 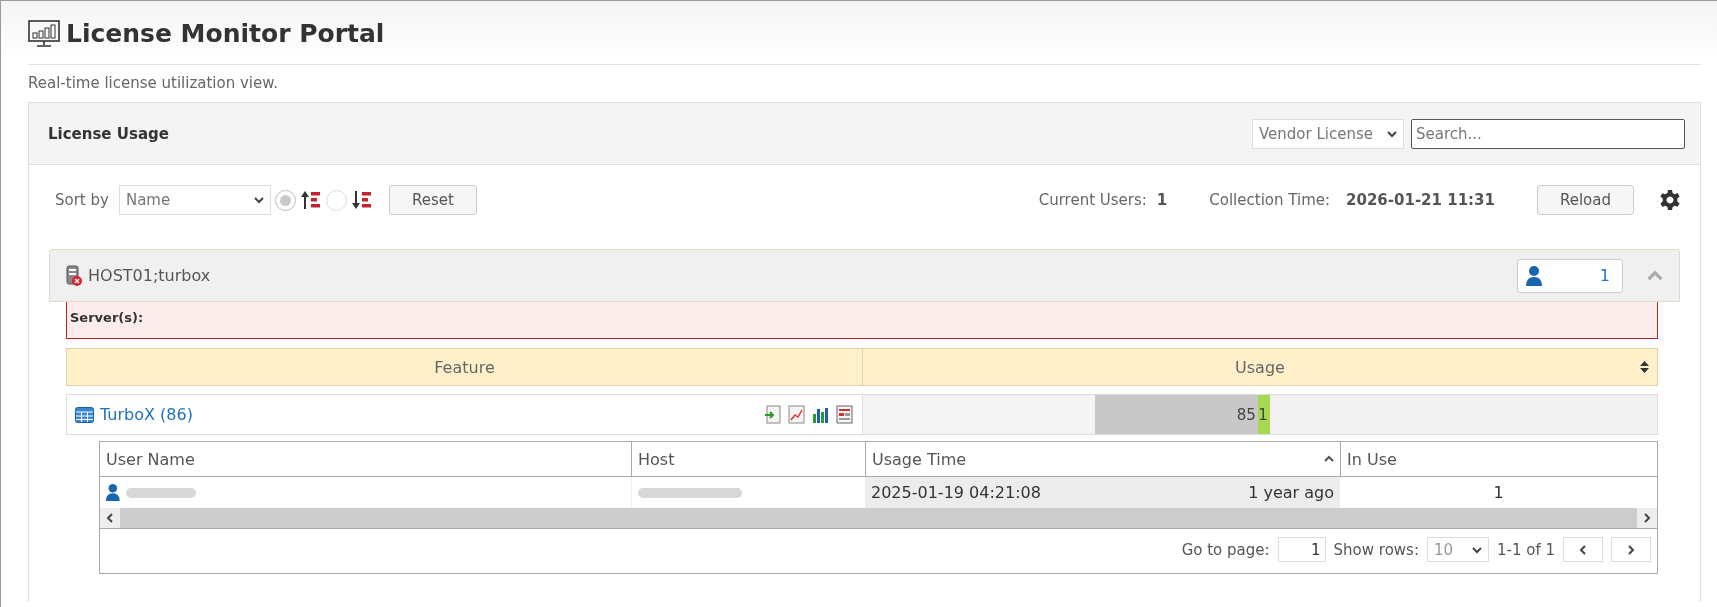 What do you see at coordinates (956, 492) in the screenshot?
I see `usage-time: 2025-01-19 04:21:08` at bounding box center [956, 492].